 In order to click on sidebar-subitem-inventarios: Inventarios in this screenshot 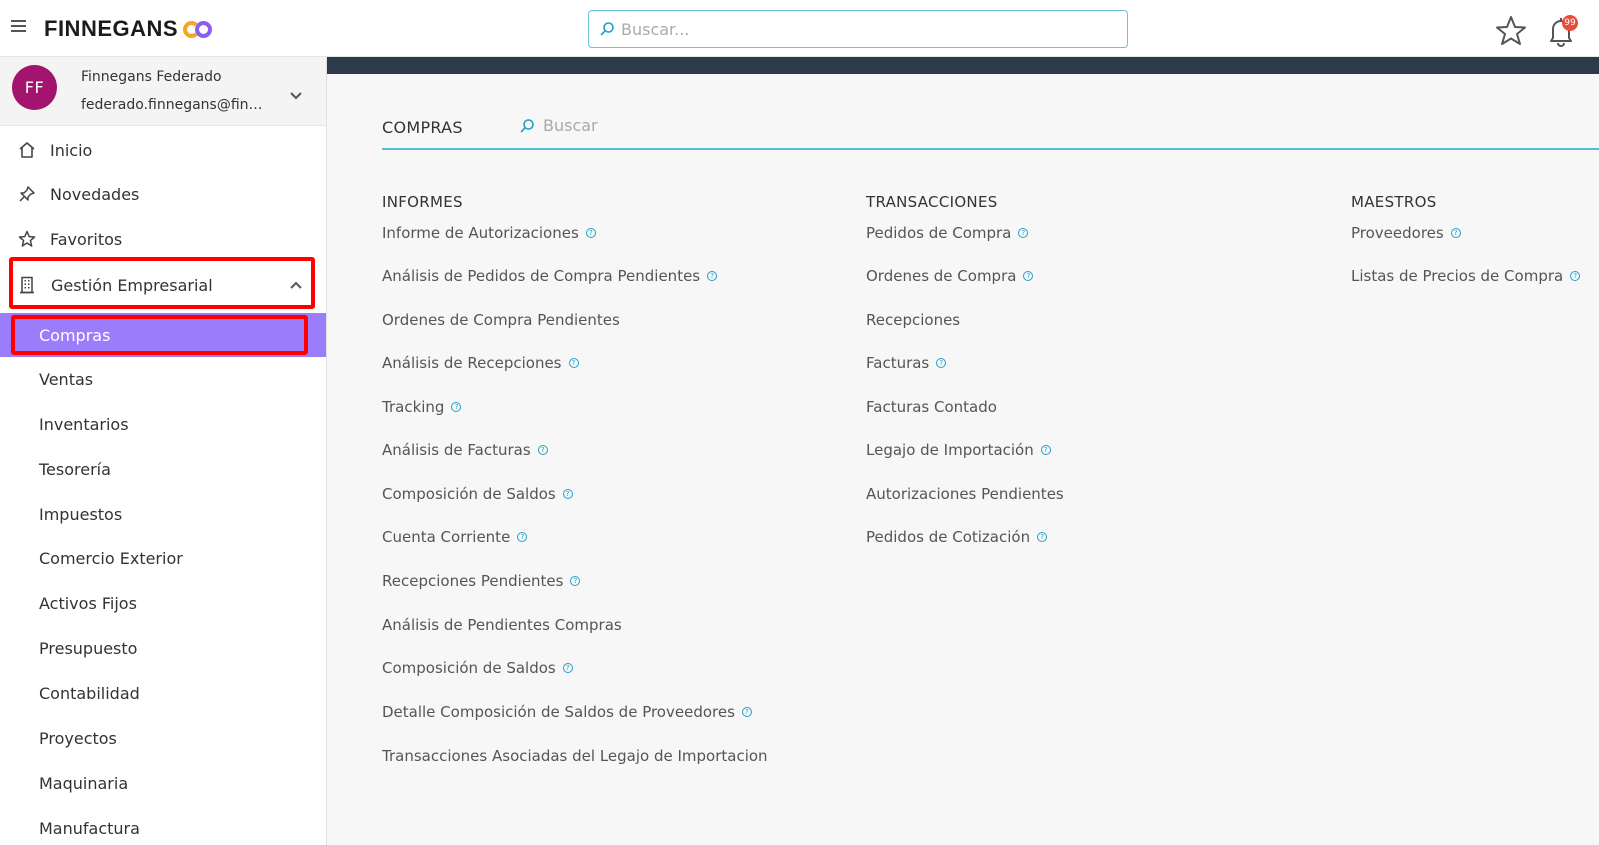, I will do `click(163, 424)`.